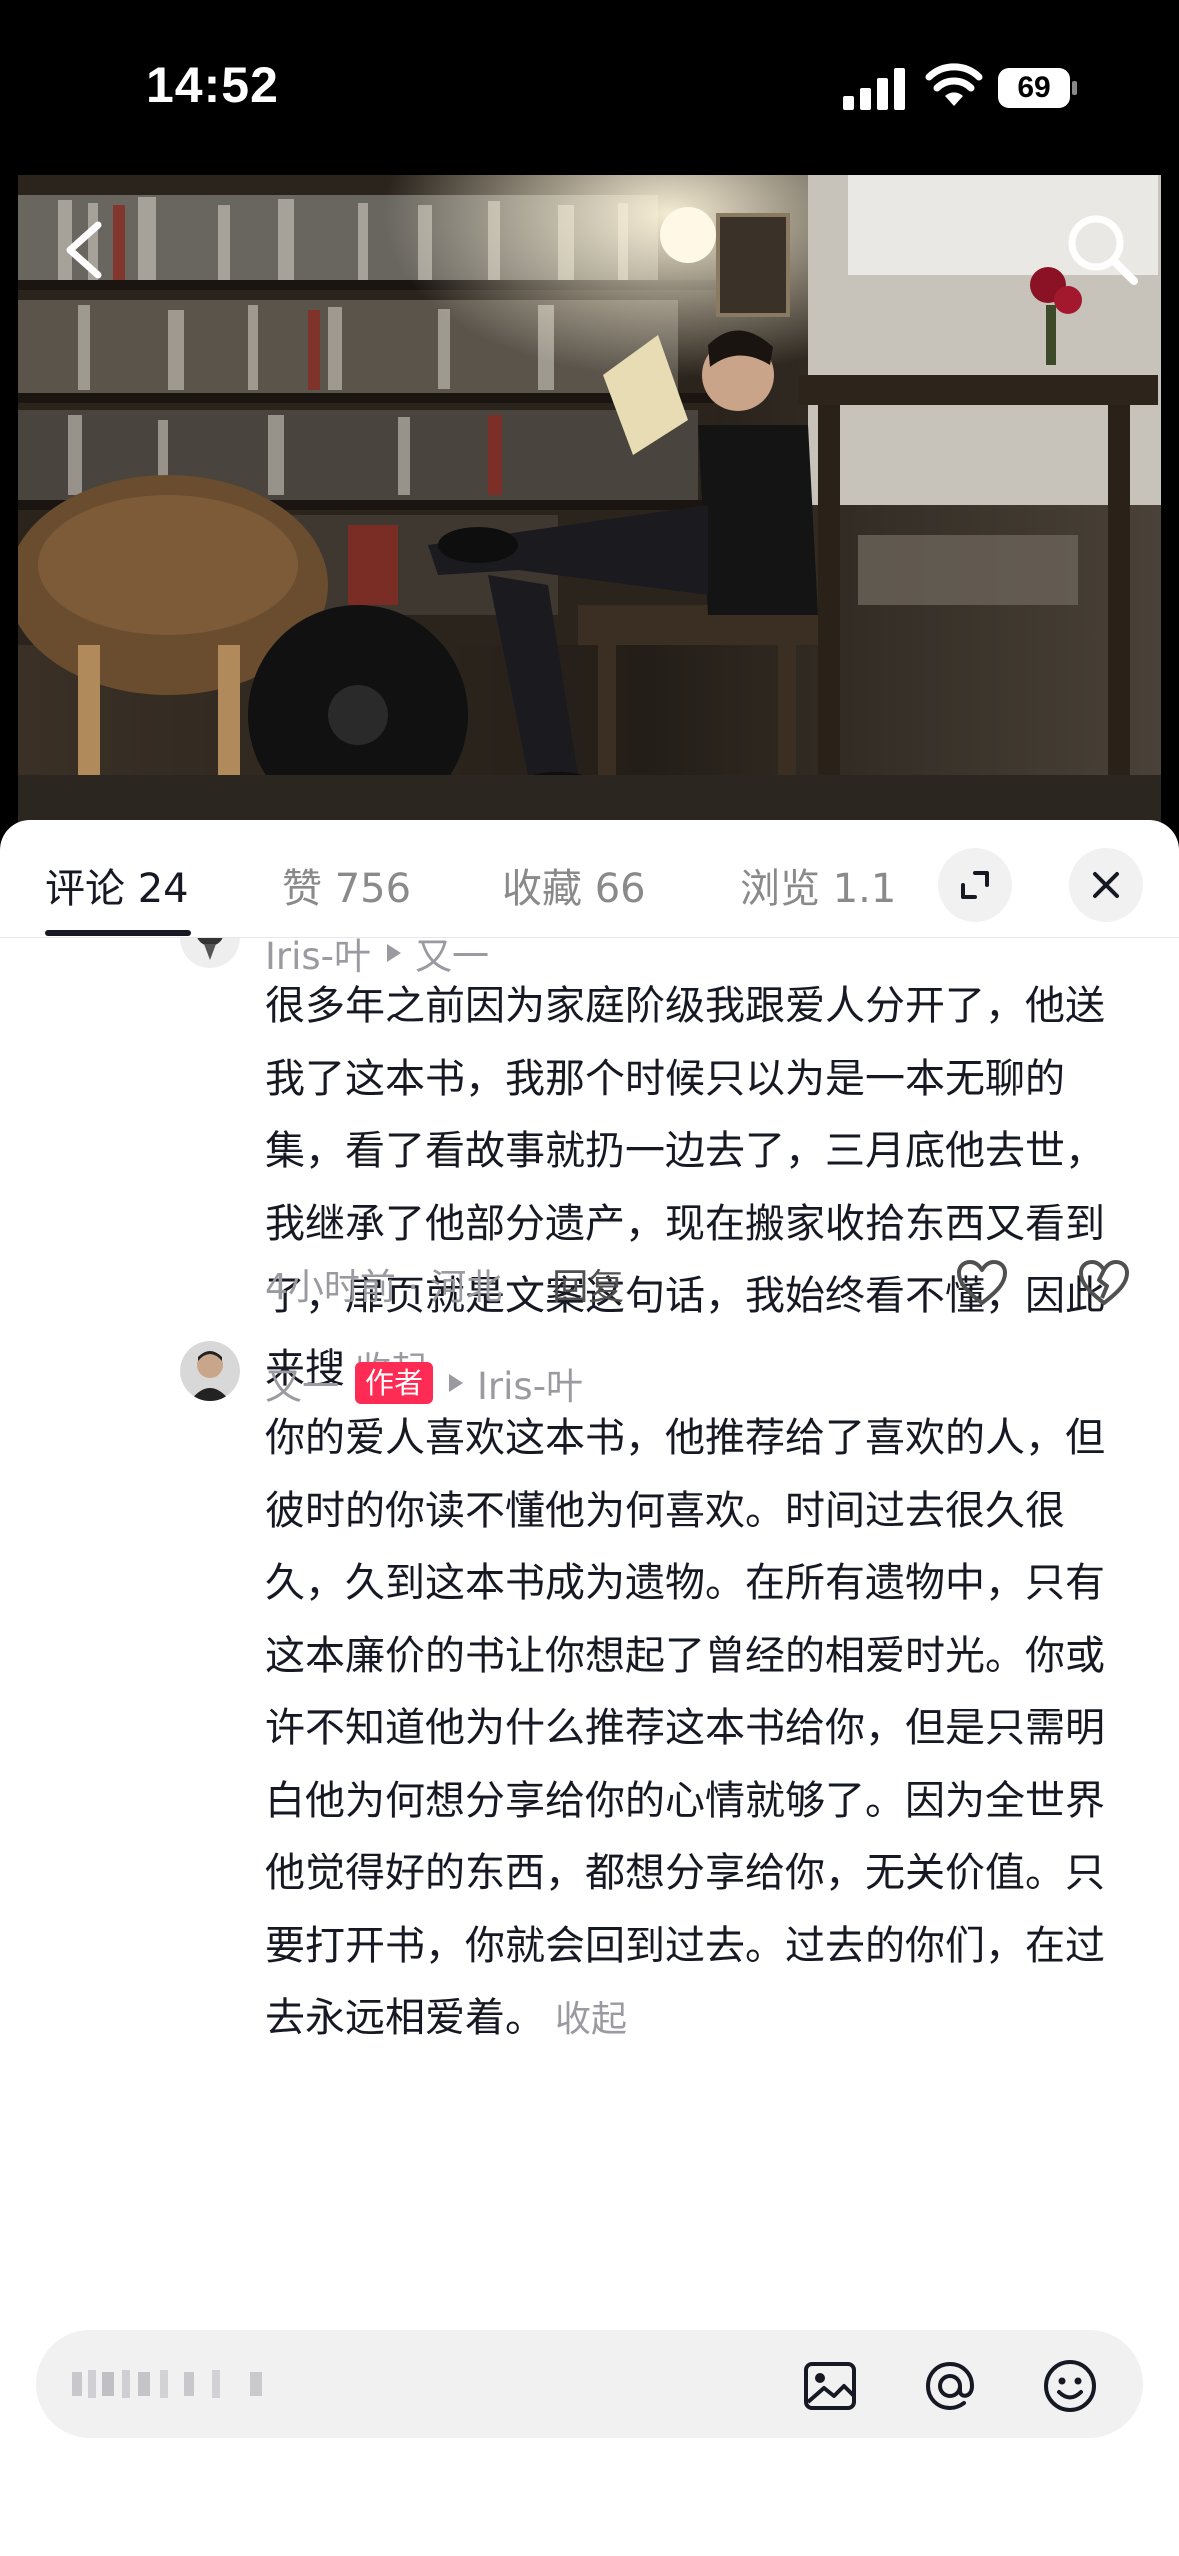 The width and height of the screenshot is (1179, 2556). Describe the element at coordinates (591, 2019) in the screenshot. I see `fold-link: 收起` at that location.